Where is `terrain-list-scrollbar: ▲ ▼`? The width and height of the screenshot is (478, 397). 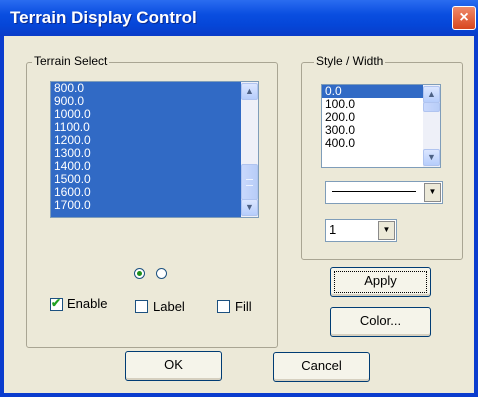 terrain-list-scrollbar: ▲ ▼ is located at coordinates (249, 149).